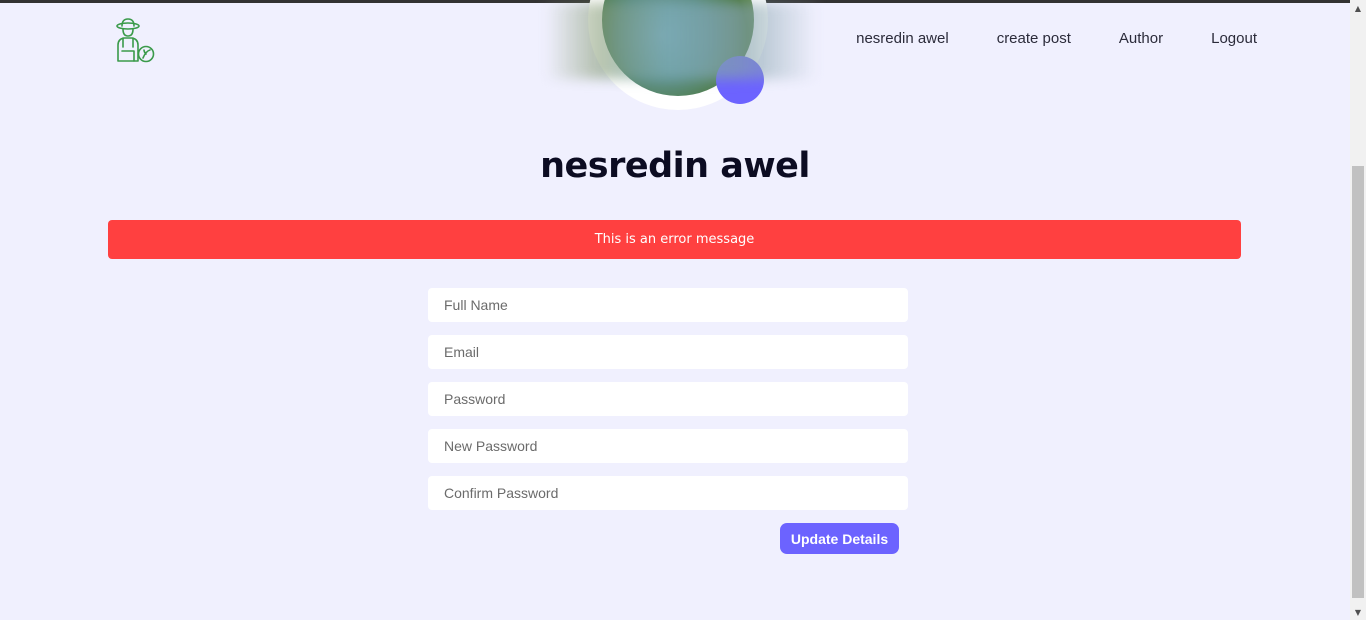 The image size is (1366, 620). Describe the element at coordinates (1358, 8) in the screenshot. I see `scroll-up-arrow-icon: ▲` at that location.